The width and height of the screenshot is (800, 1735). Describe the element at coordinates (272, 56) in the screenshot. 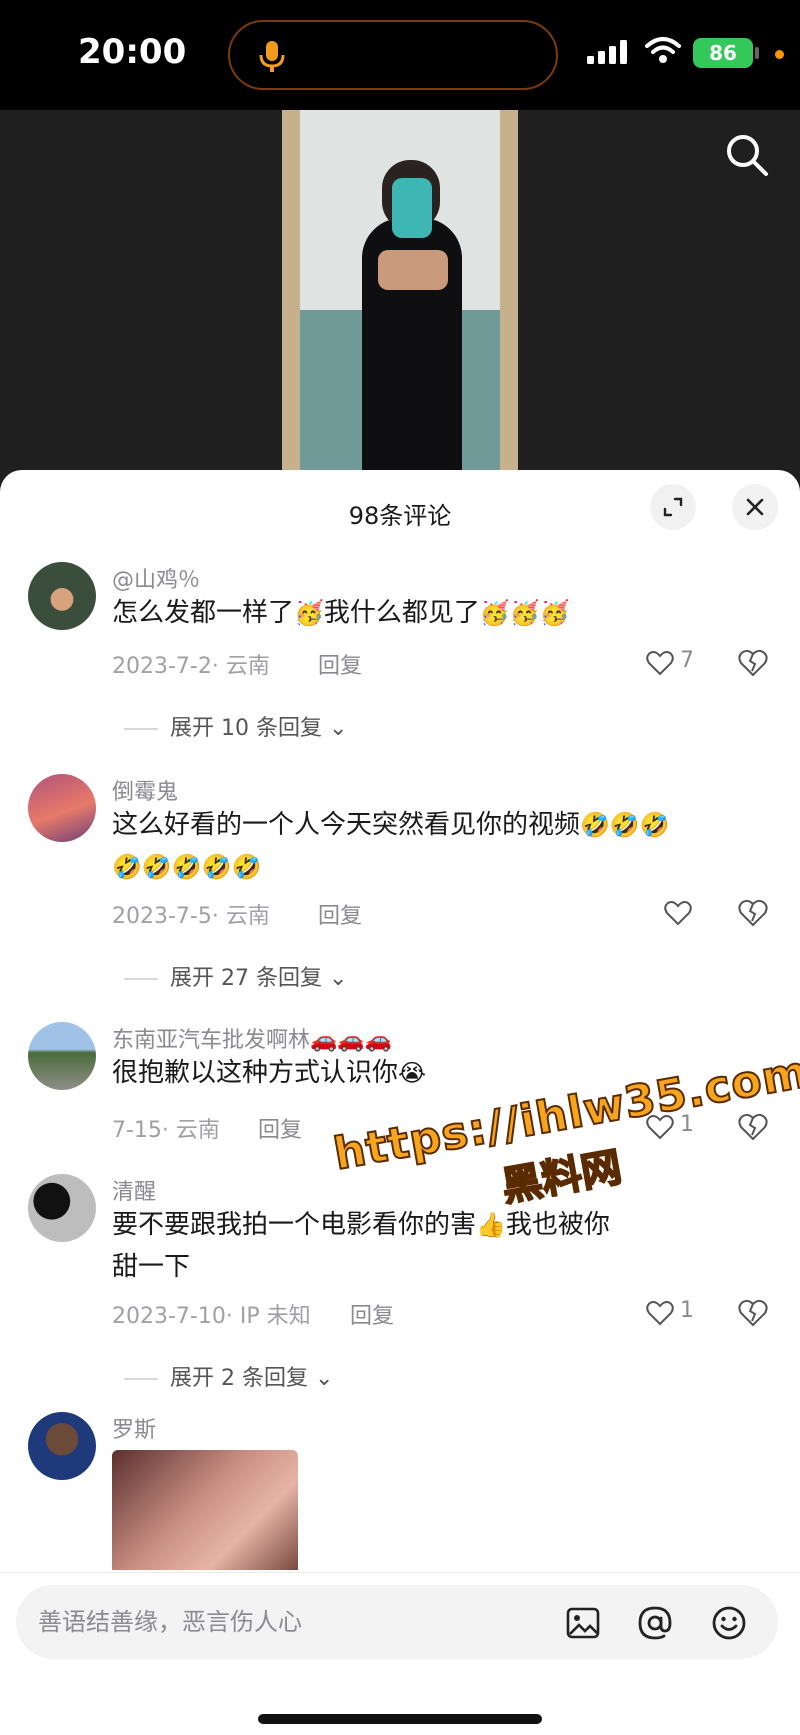

I see `microphone-icon` at that location.